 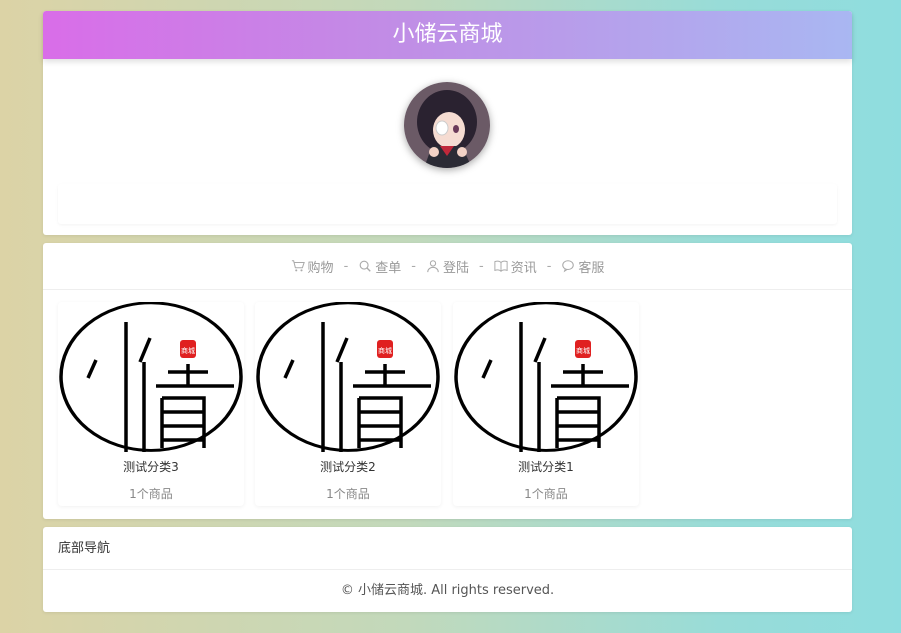 I want to click on nav-login: 登陆, so click(x=447, y=266).